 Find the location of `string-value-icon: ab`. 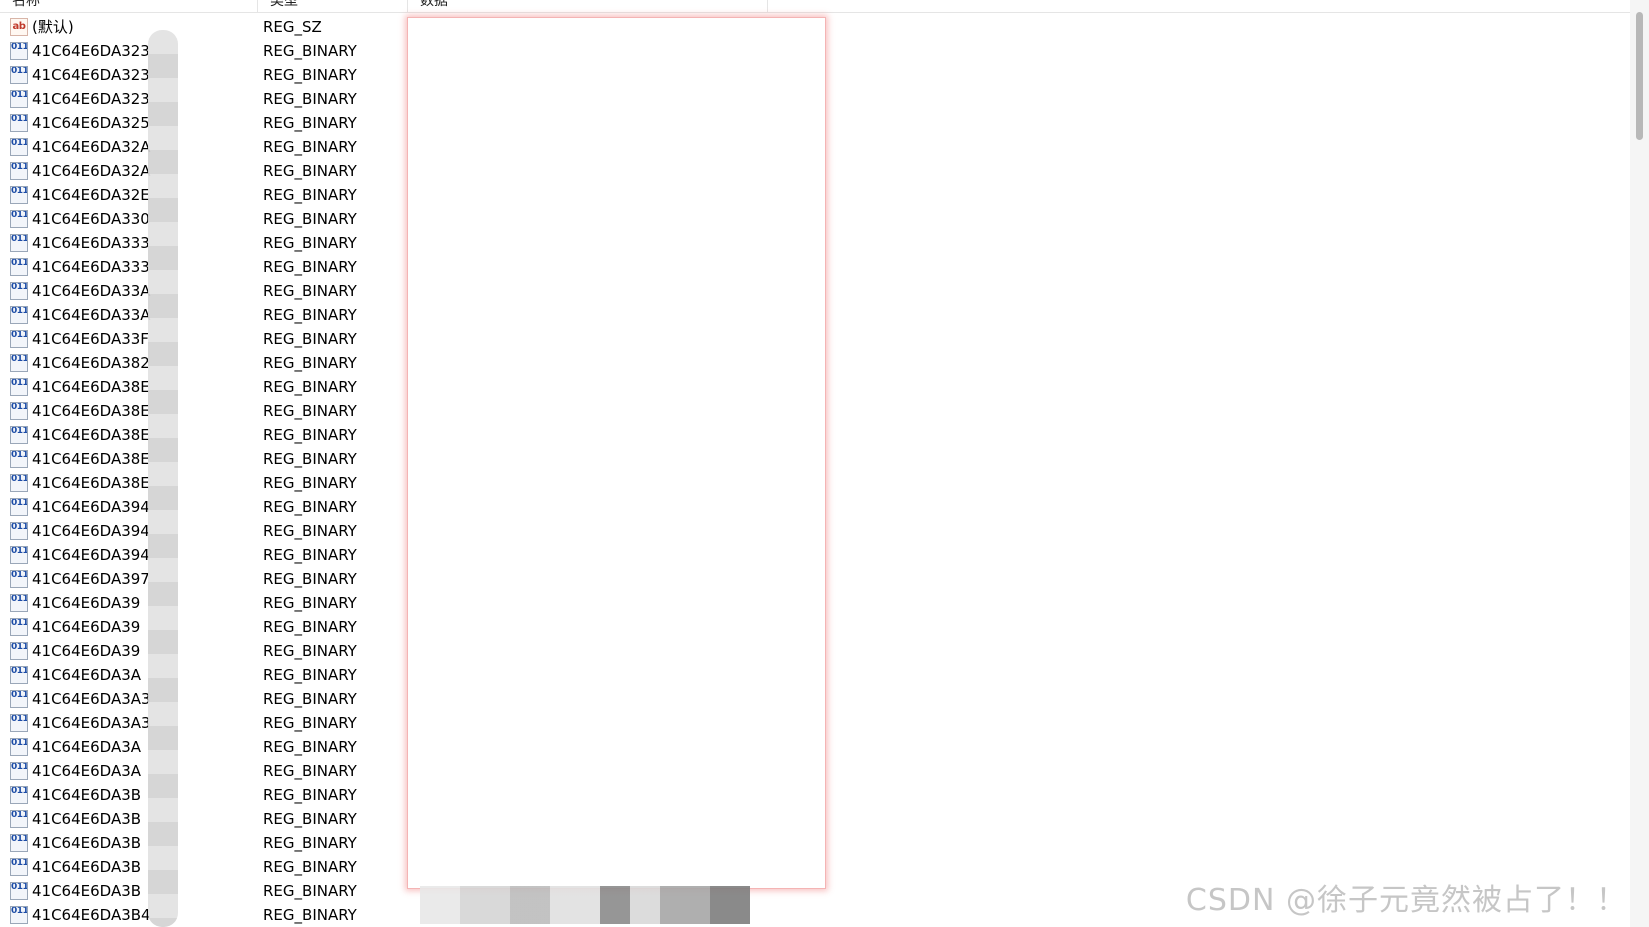

string-value-icon: ab is located at coordinates (19, 27).